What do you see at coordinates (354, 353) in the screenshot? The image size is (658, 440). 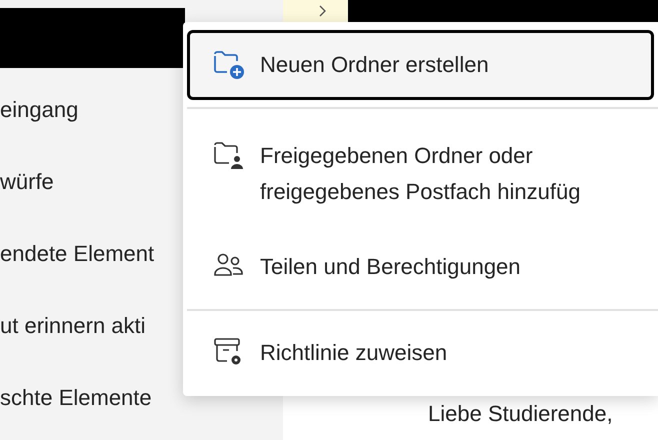 I see `menu-item-label: Richtlinie zuweisen` at bounding box center [354, 353].